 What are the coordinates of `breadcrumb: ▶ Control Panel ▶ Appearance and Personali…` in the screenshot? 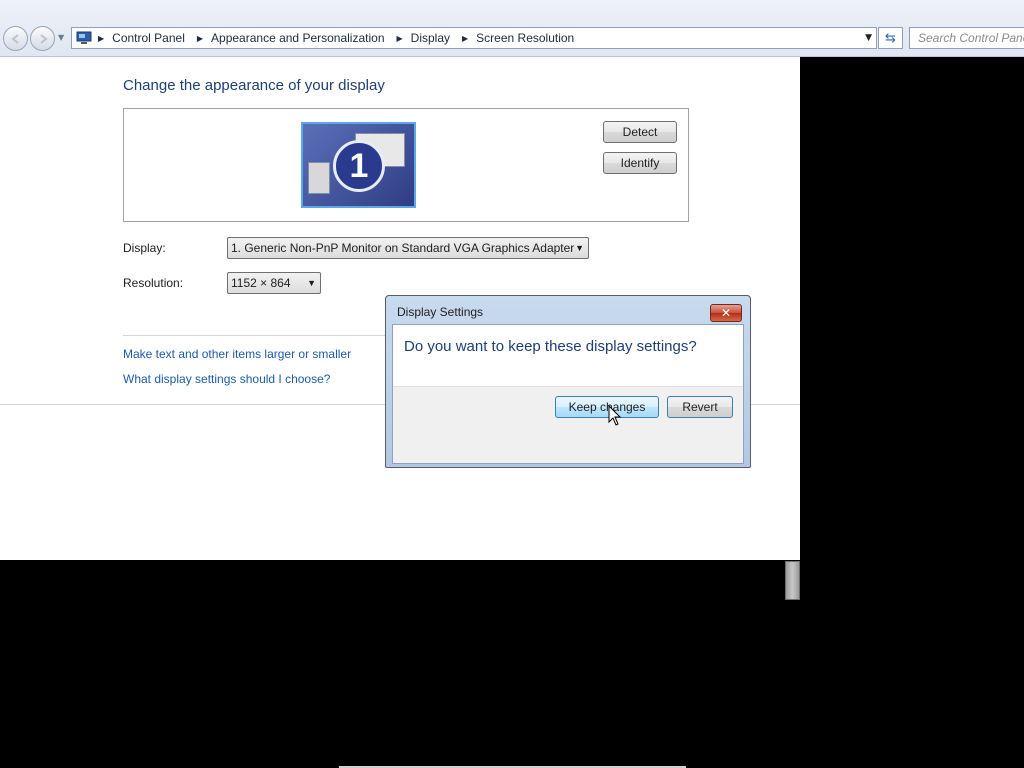 It's located at (474, 38).